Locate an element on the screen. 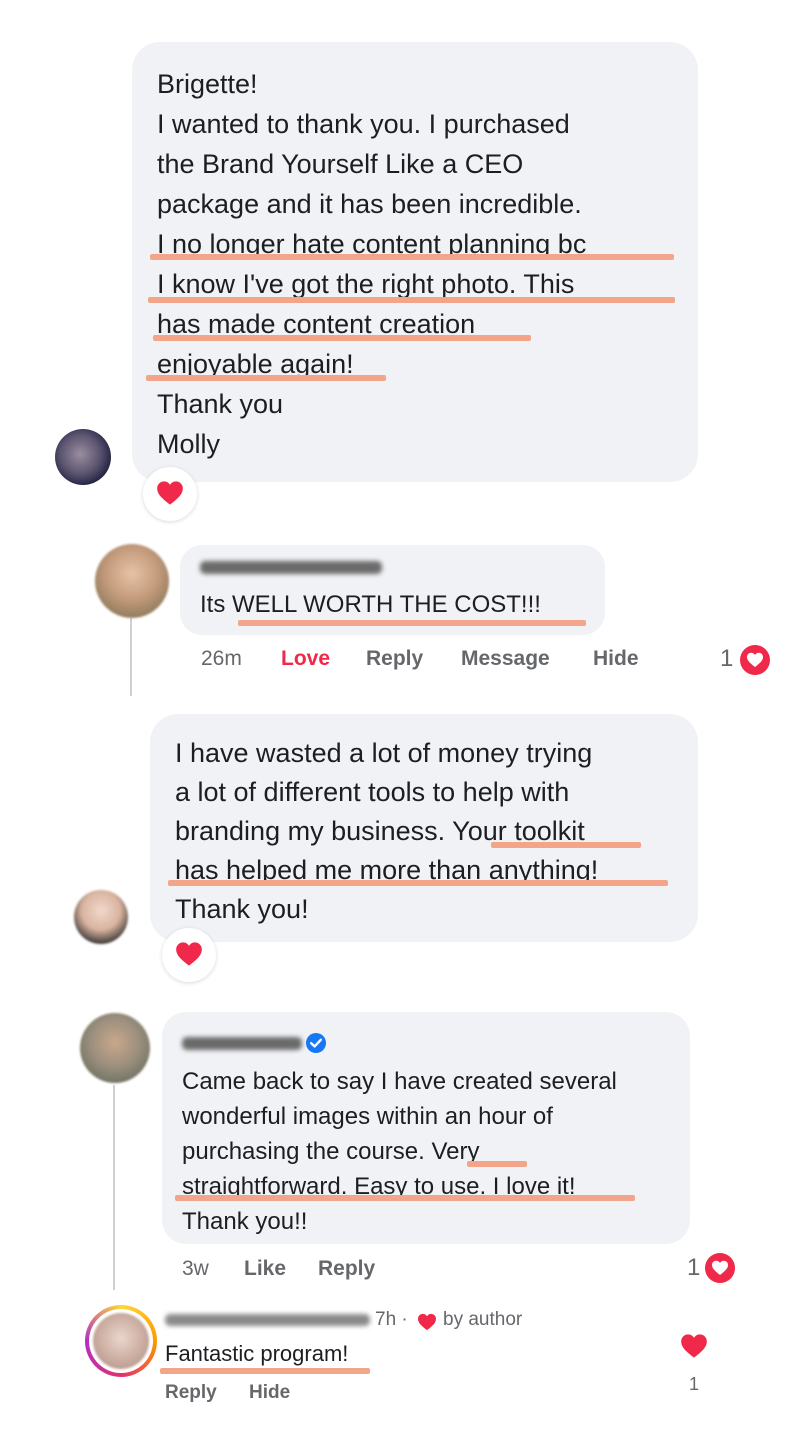 The image size is (810, 1440). comment-line: the Brand Yourself Like a CEO is located at coordinates (340, 164).